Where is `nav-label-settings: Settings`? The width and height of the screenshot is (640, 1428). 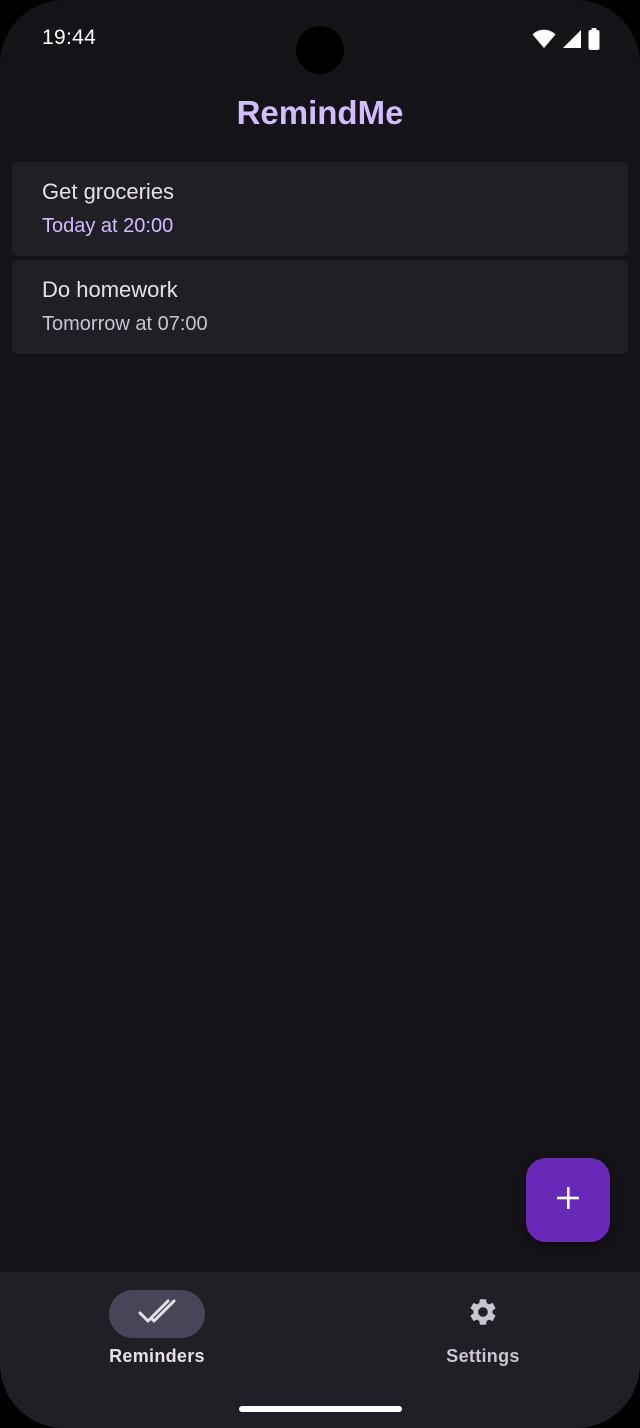
nav-label-settings: Settings is located at coordinates (483, 1356).